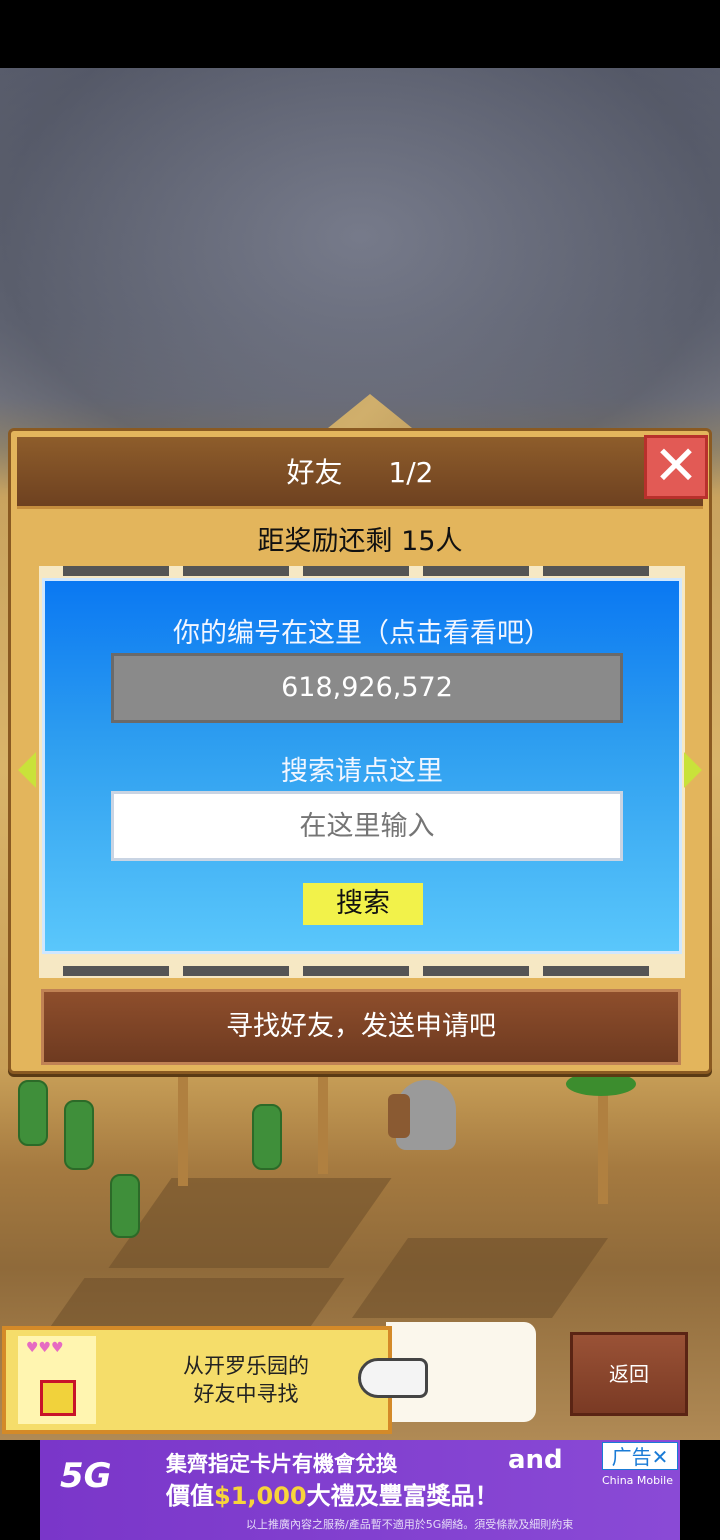 This screenshot has height=1540, width=720. Describe the element at coordinates (362, 971) in the screenshot. I see `tab-strip-bottom` at that location.